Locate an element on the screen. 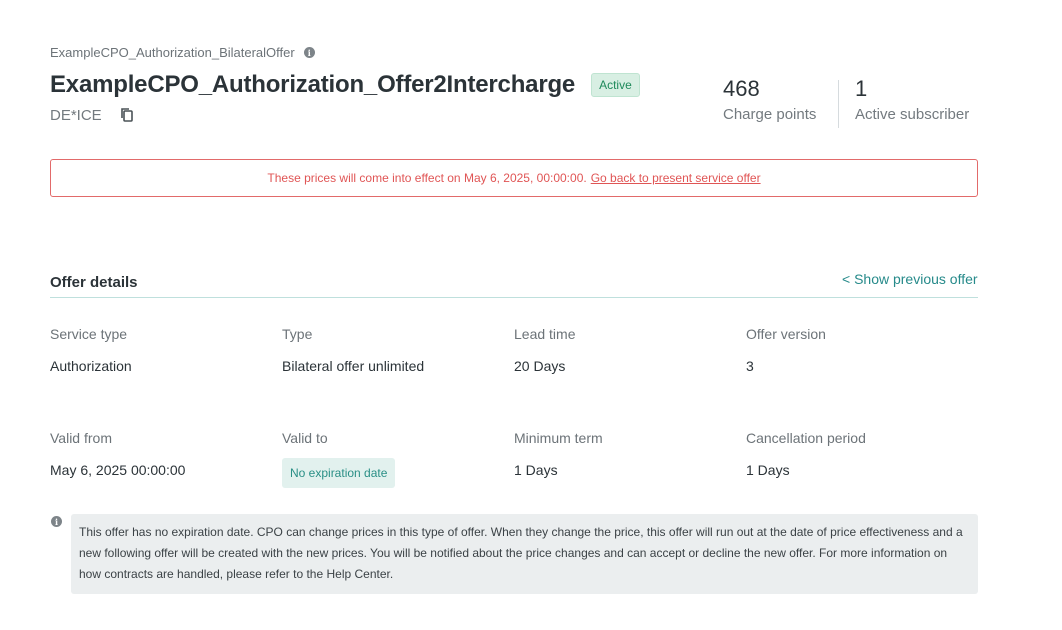  offer-version-label: Offer version is located at coordinates (786, 334).